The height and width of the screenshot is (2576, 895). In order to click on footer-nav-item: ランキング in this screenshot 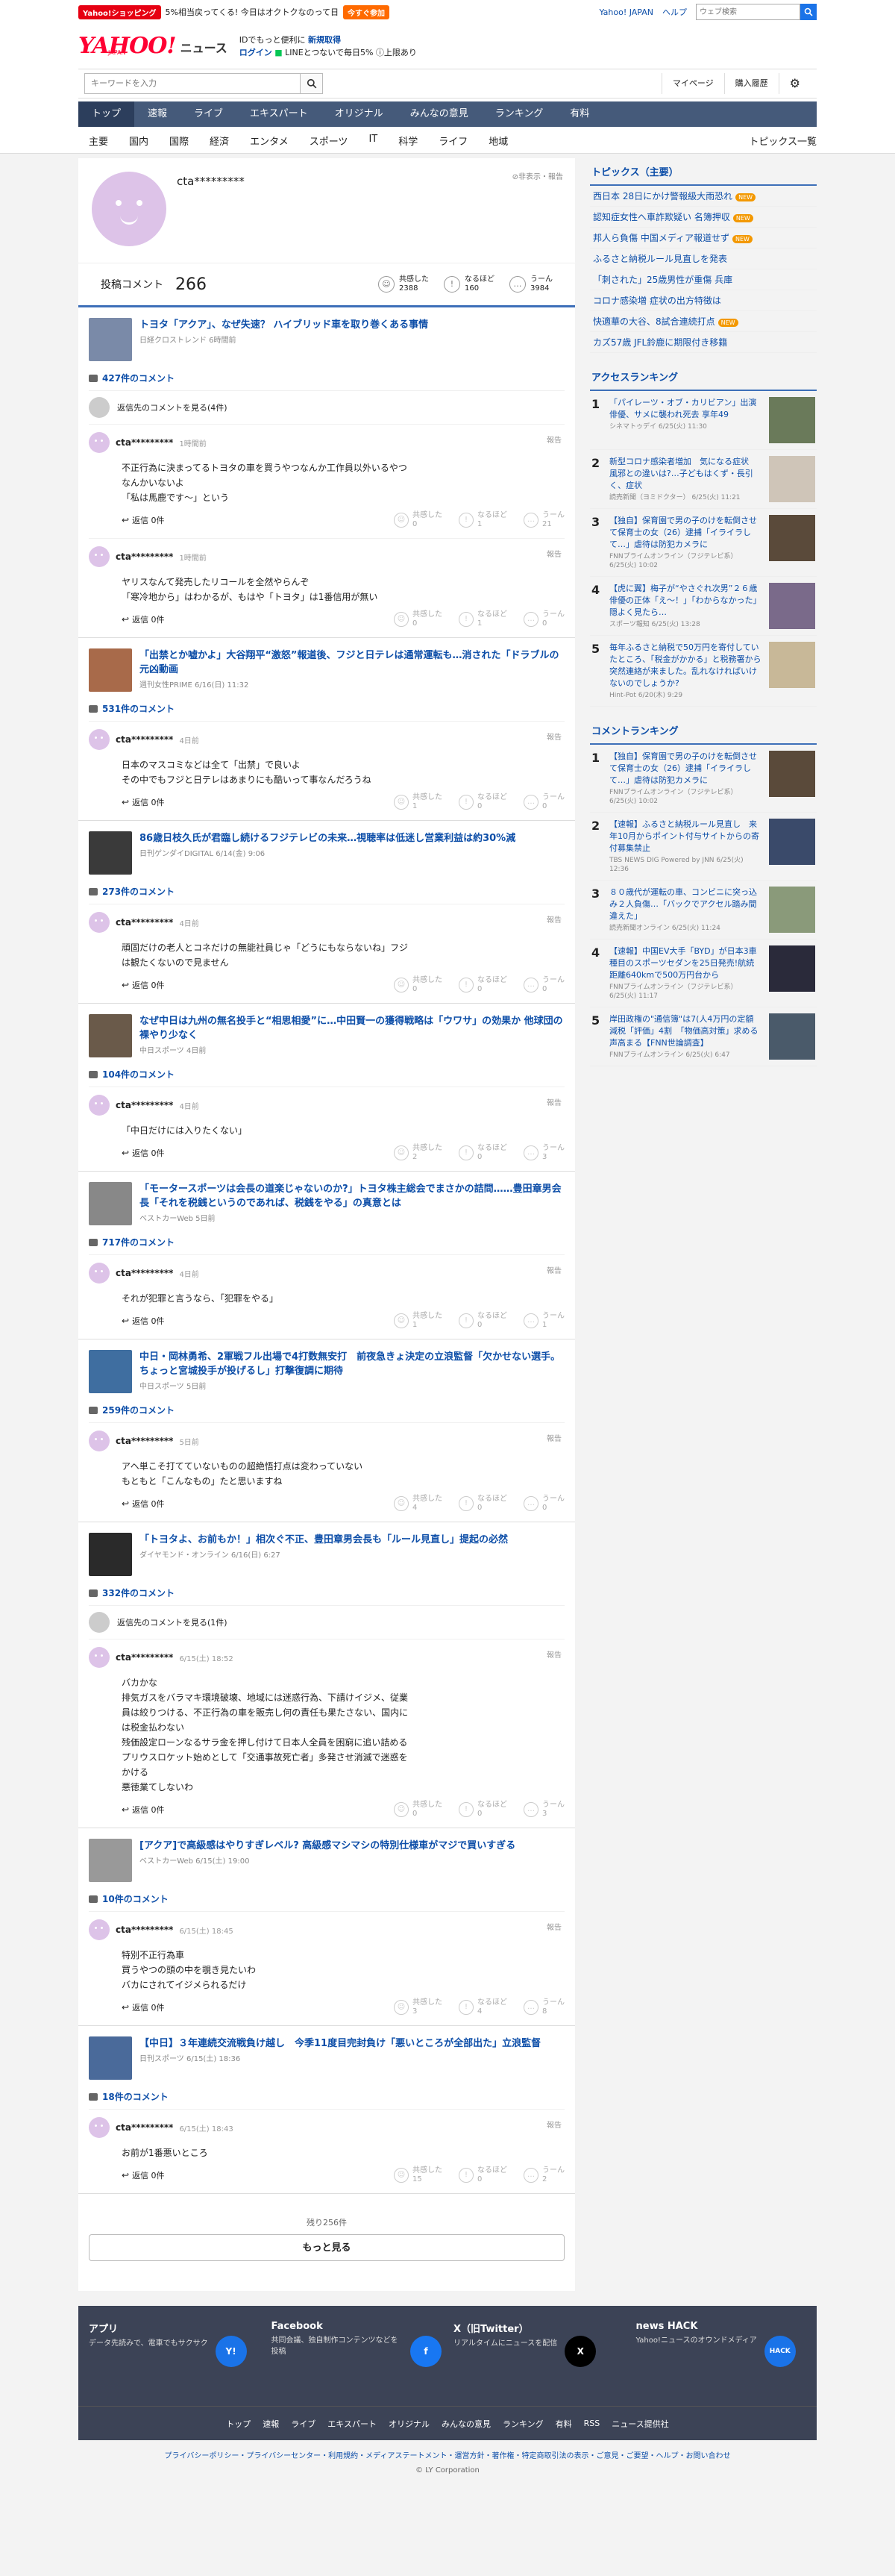, I will do `click(523, 2424)`.